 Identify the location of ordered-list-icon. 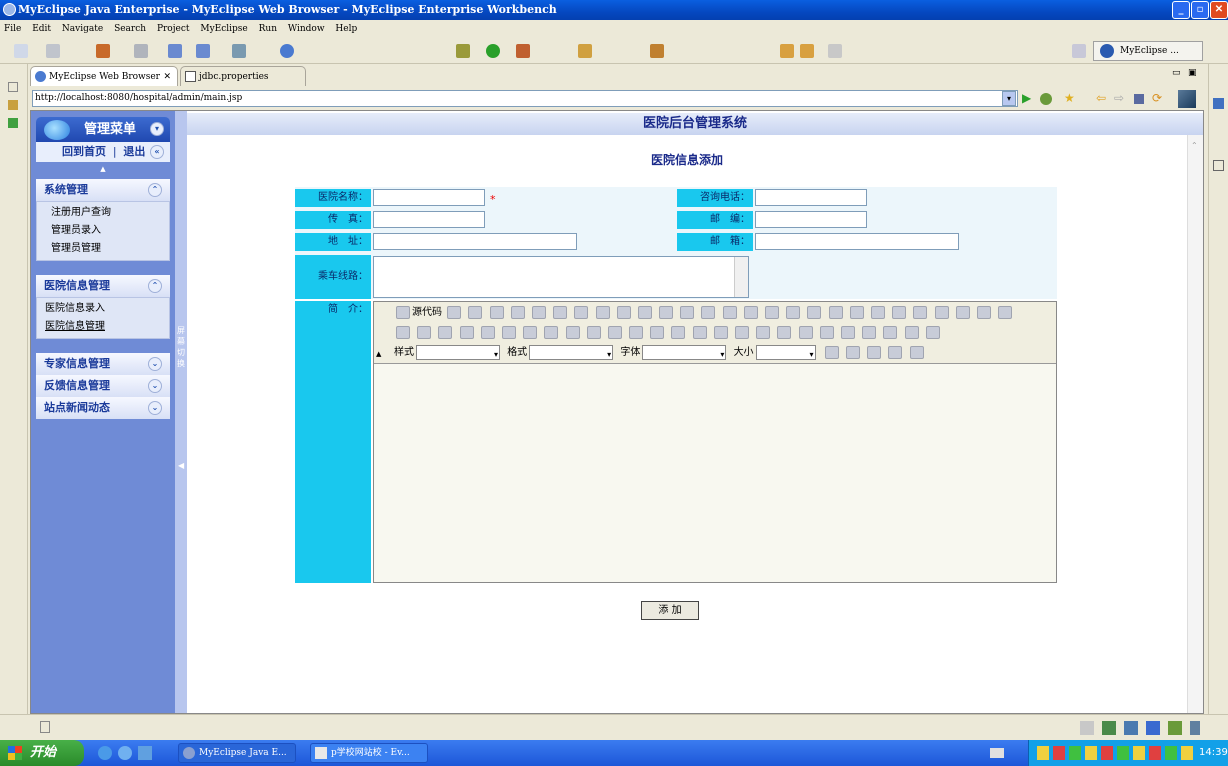
(530, 332).